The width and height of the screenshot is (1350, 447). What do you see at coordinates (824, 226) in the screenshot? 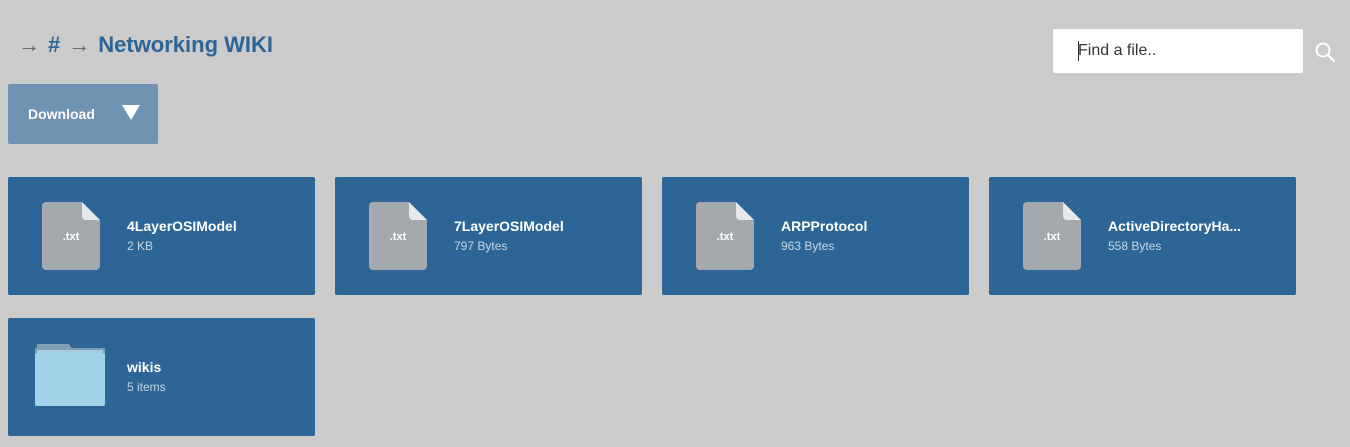
I see `file-name: ARPProtocol` at bounding box center [824, 226].